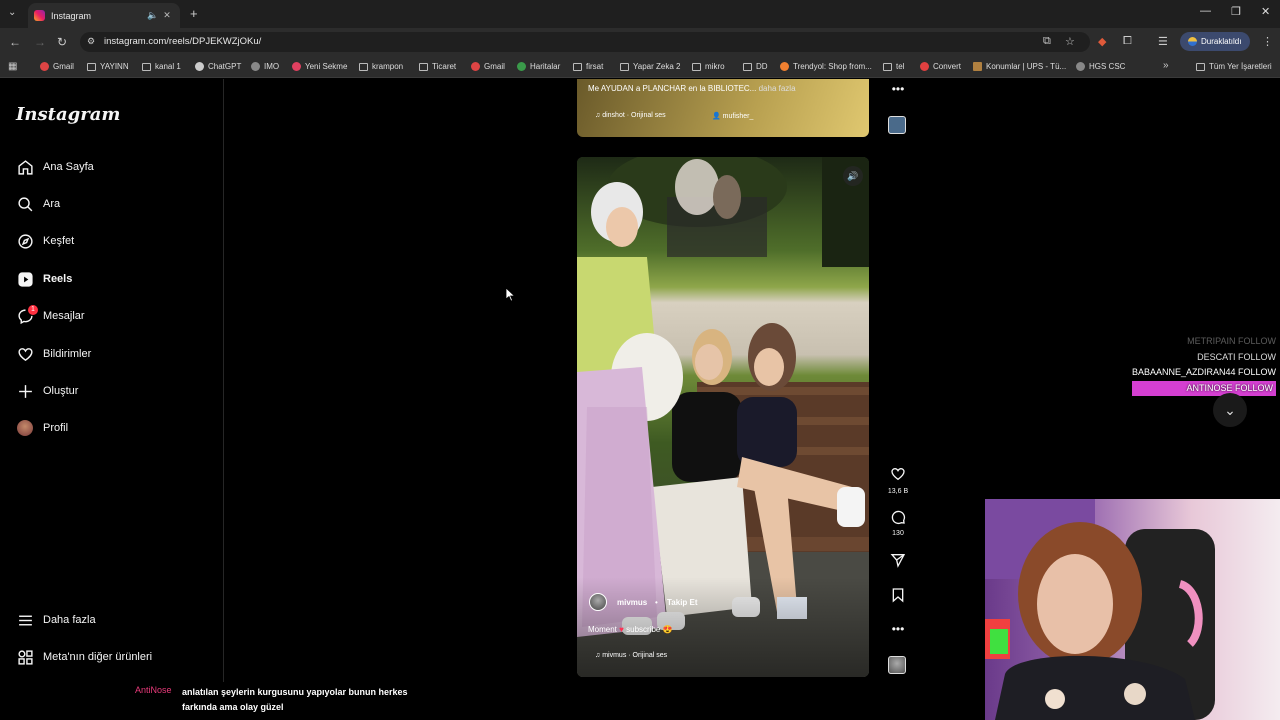 This screenshot has width=1280, height=720. What do you see at coordinates (182, 41) in the screenshot?
I see `url-text: instagram.com/reels/DPJEKWZjOKu/` at bounding box center [182, 41].